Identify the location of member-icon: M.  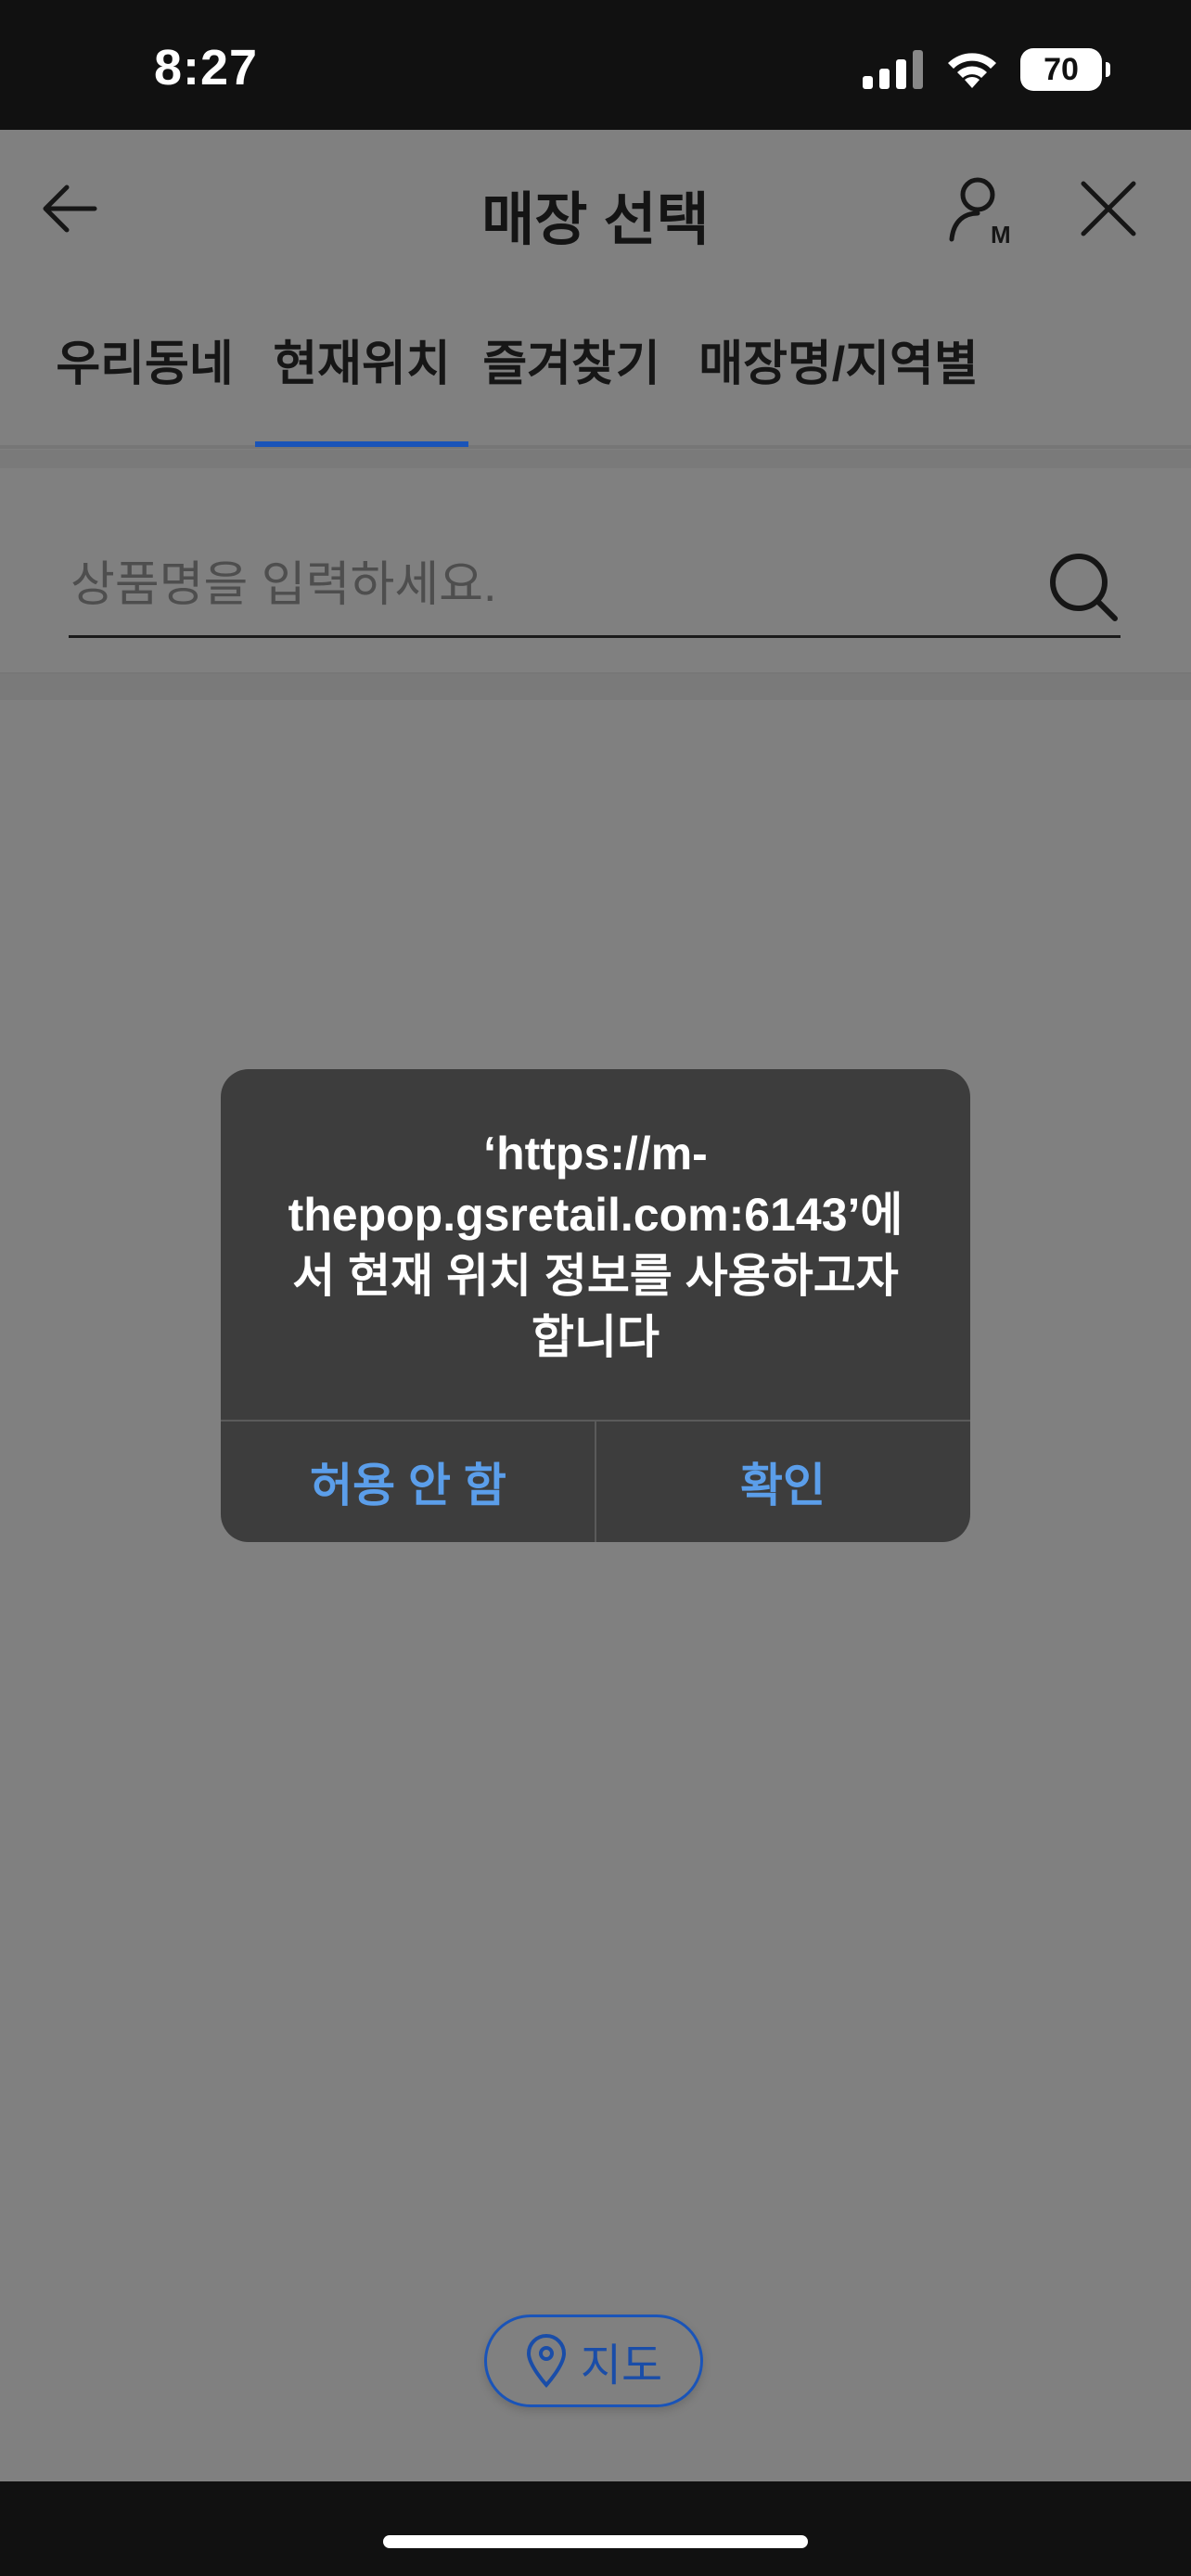
(983, 209).